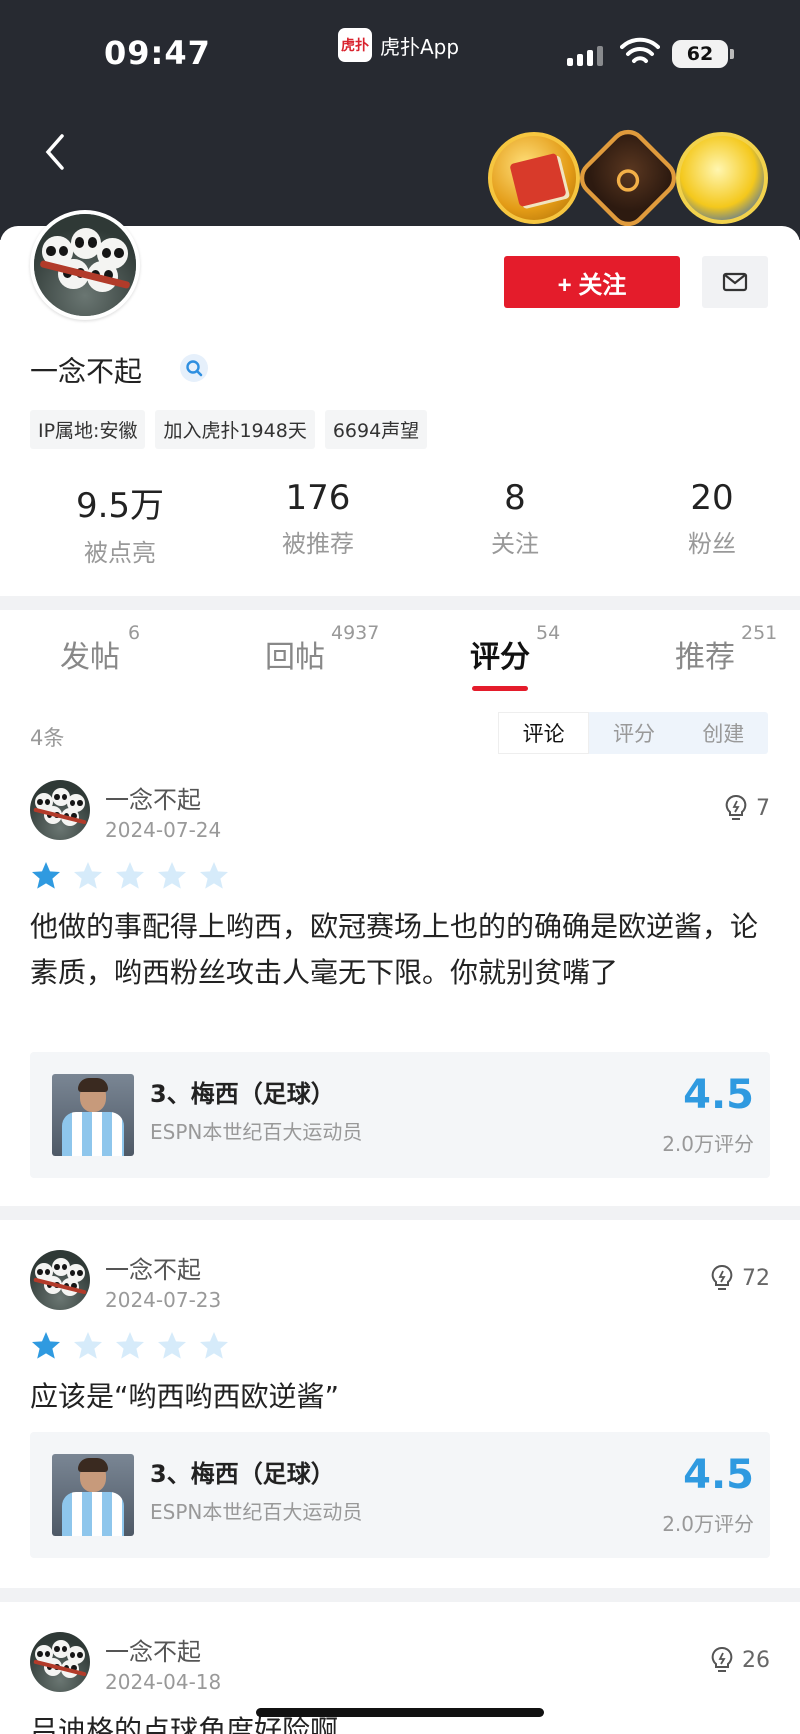 This screenshot has width=800, height=1734. I want to click on tab-label: 评分, so click(500, 657).